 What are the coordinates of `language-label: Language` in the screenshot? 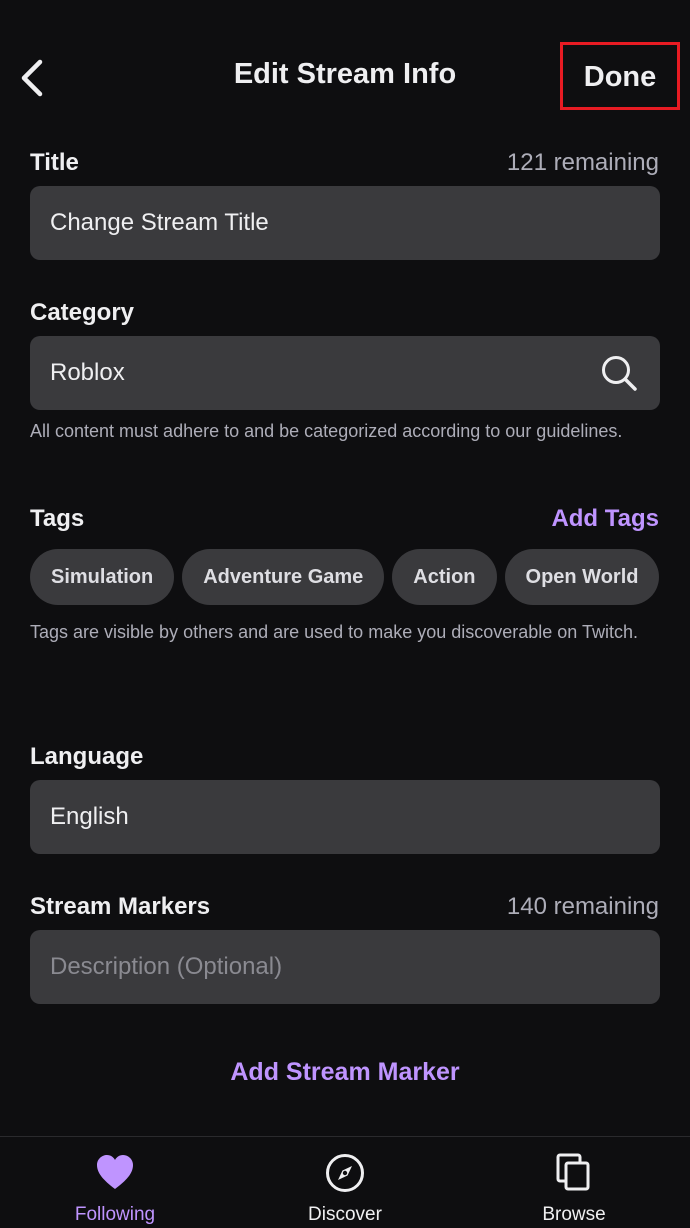 It's located at (87, 756).